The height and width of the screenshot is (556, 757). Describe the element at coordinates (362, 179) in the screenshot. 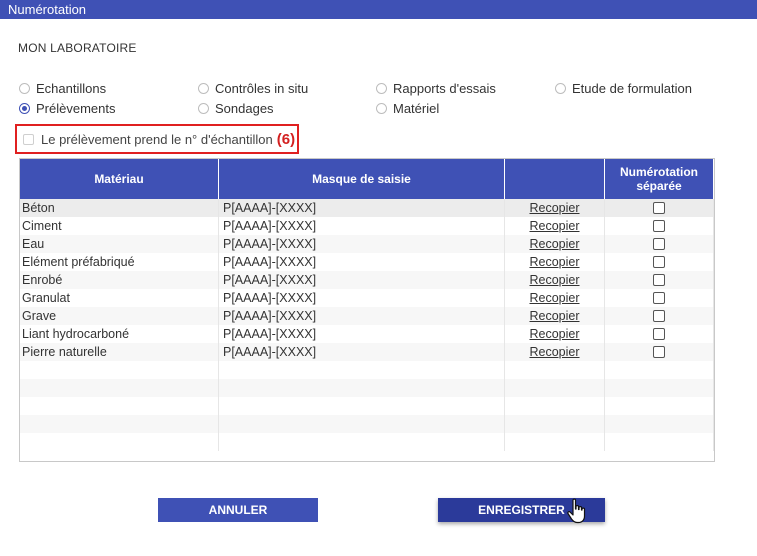

I see `header-mask: Masque de saisie` at that location.